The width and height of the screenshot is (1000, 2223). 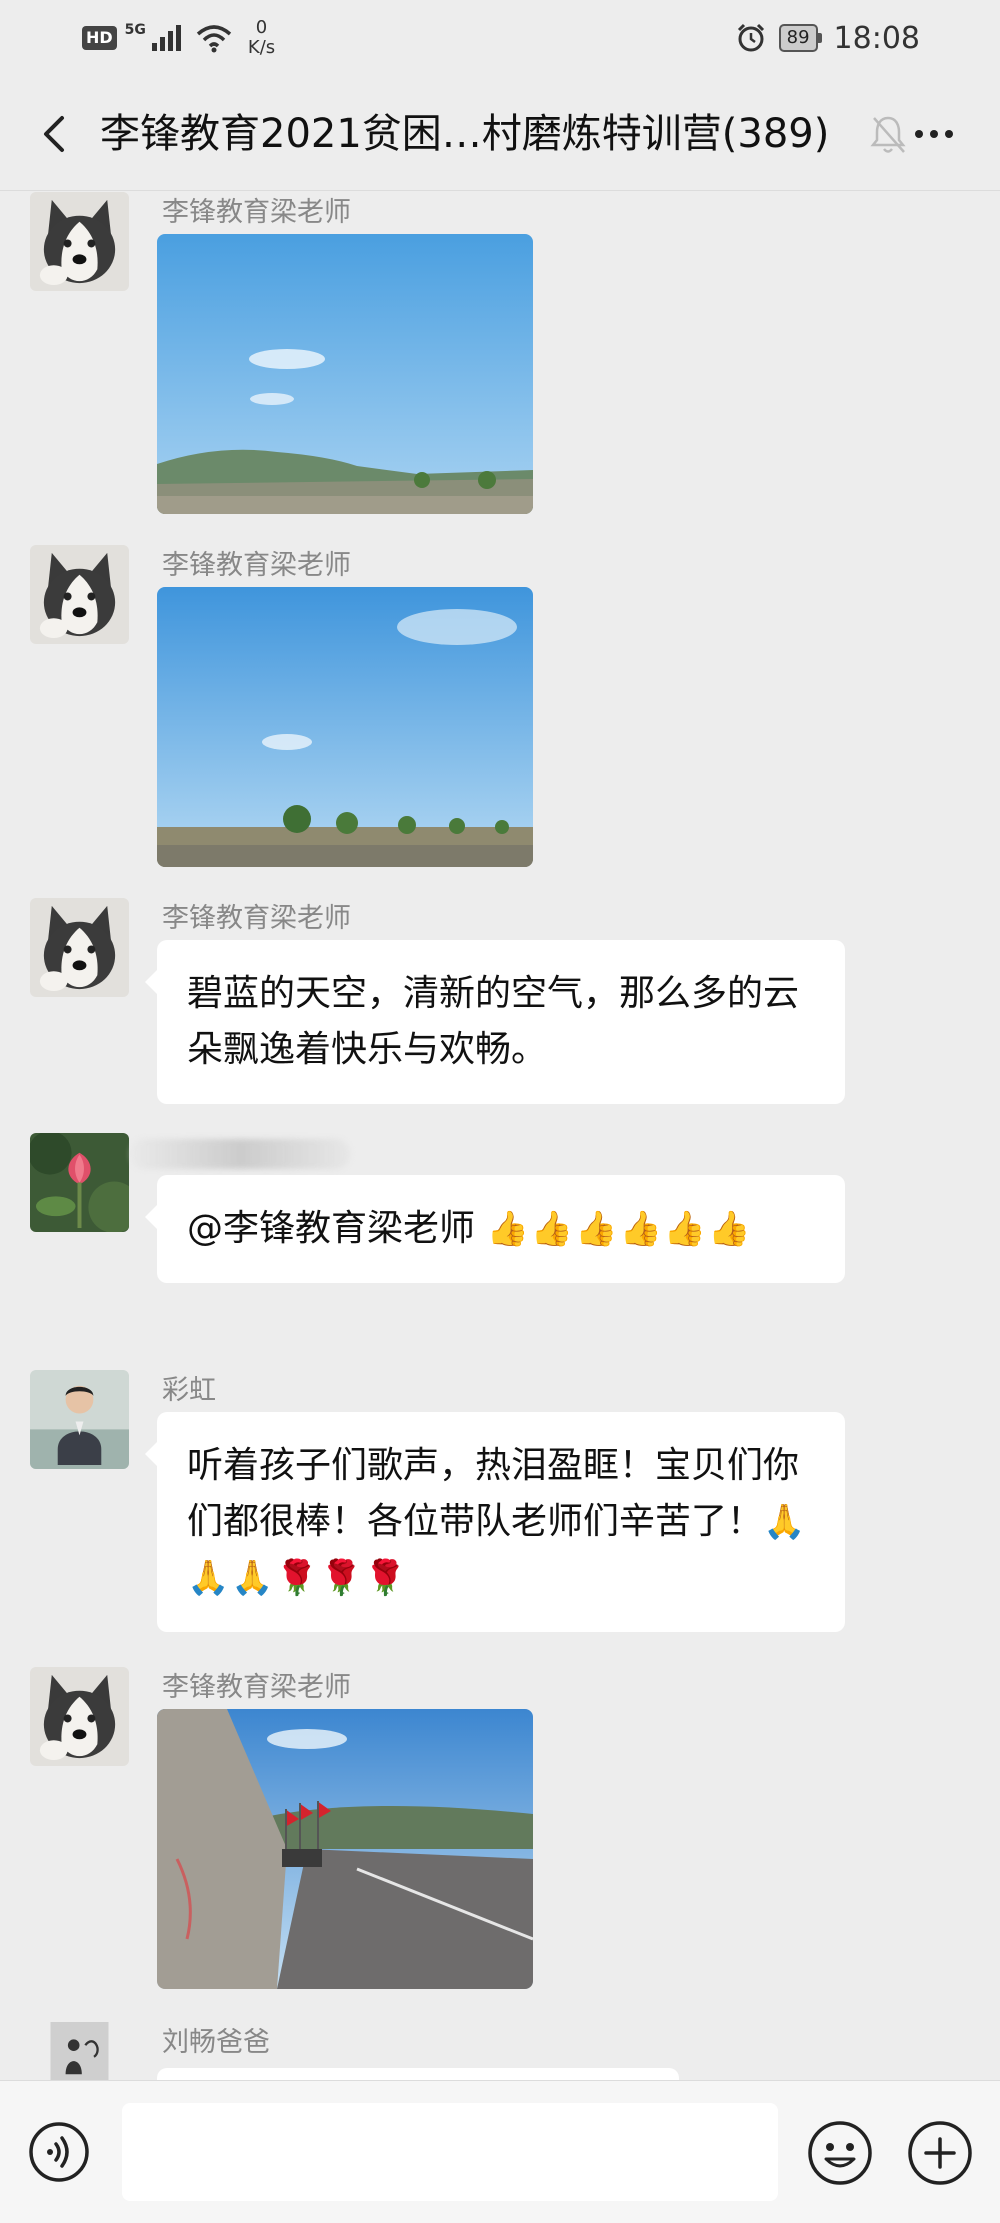 I want to click on avatar-person, so click(x=79, y=1419).